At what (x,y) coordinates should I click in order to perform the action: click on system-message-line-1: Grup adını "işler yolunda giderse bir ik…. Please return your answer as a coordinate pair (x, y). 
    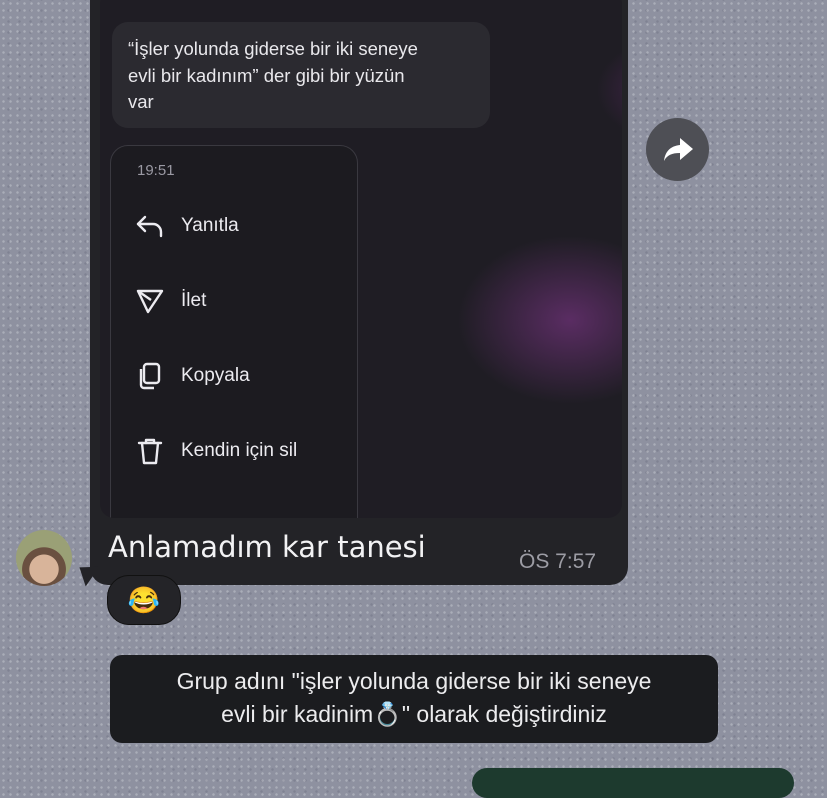
    Looking at the image, I should click on (414, 681).